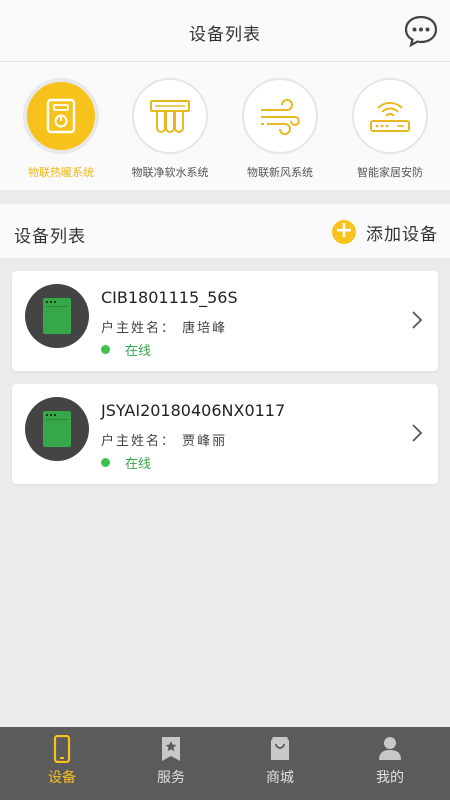 The width and height of the screenshot is (450, 800). Describe the element at coordinates (225, 231) in the screenshot. I see `device-list-header: 设备列表 + 添加设备` at that location.